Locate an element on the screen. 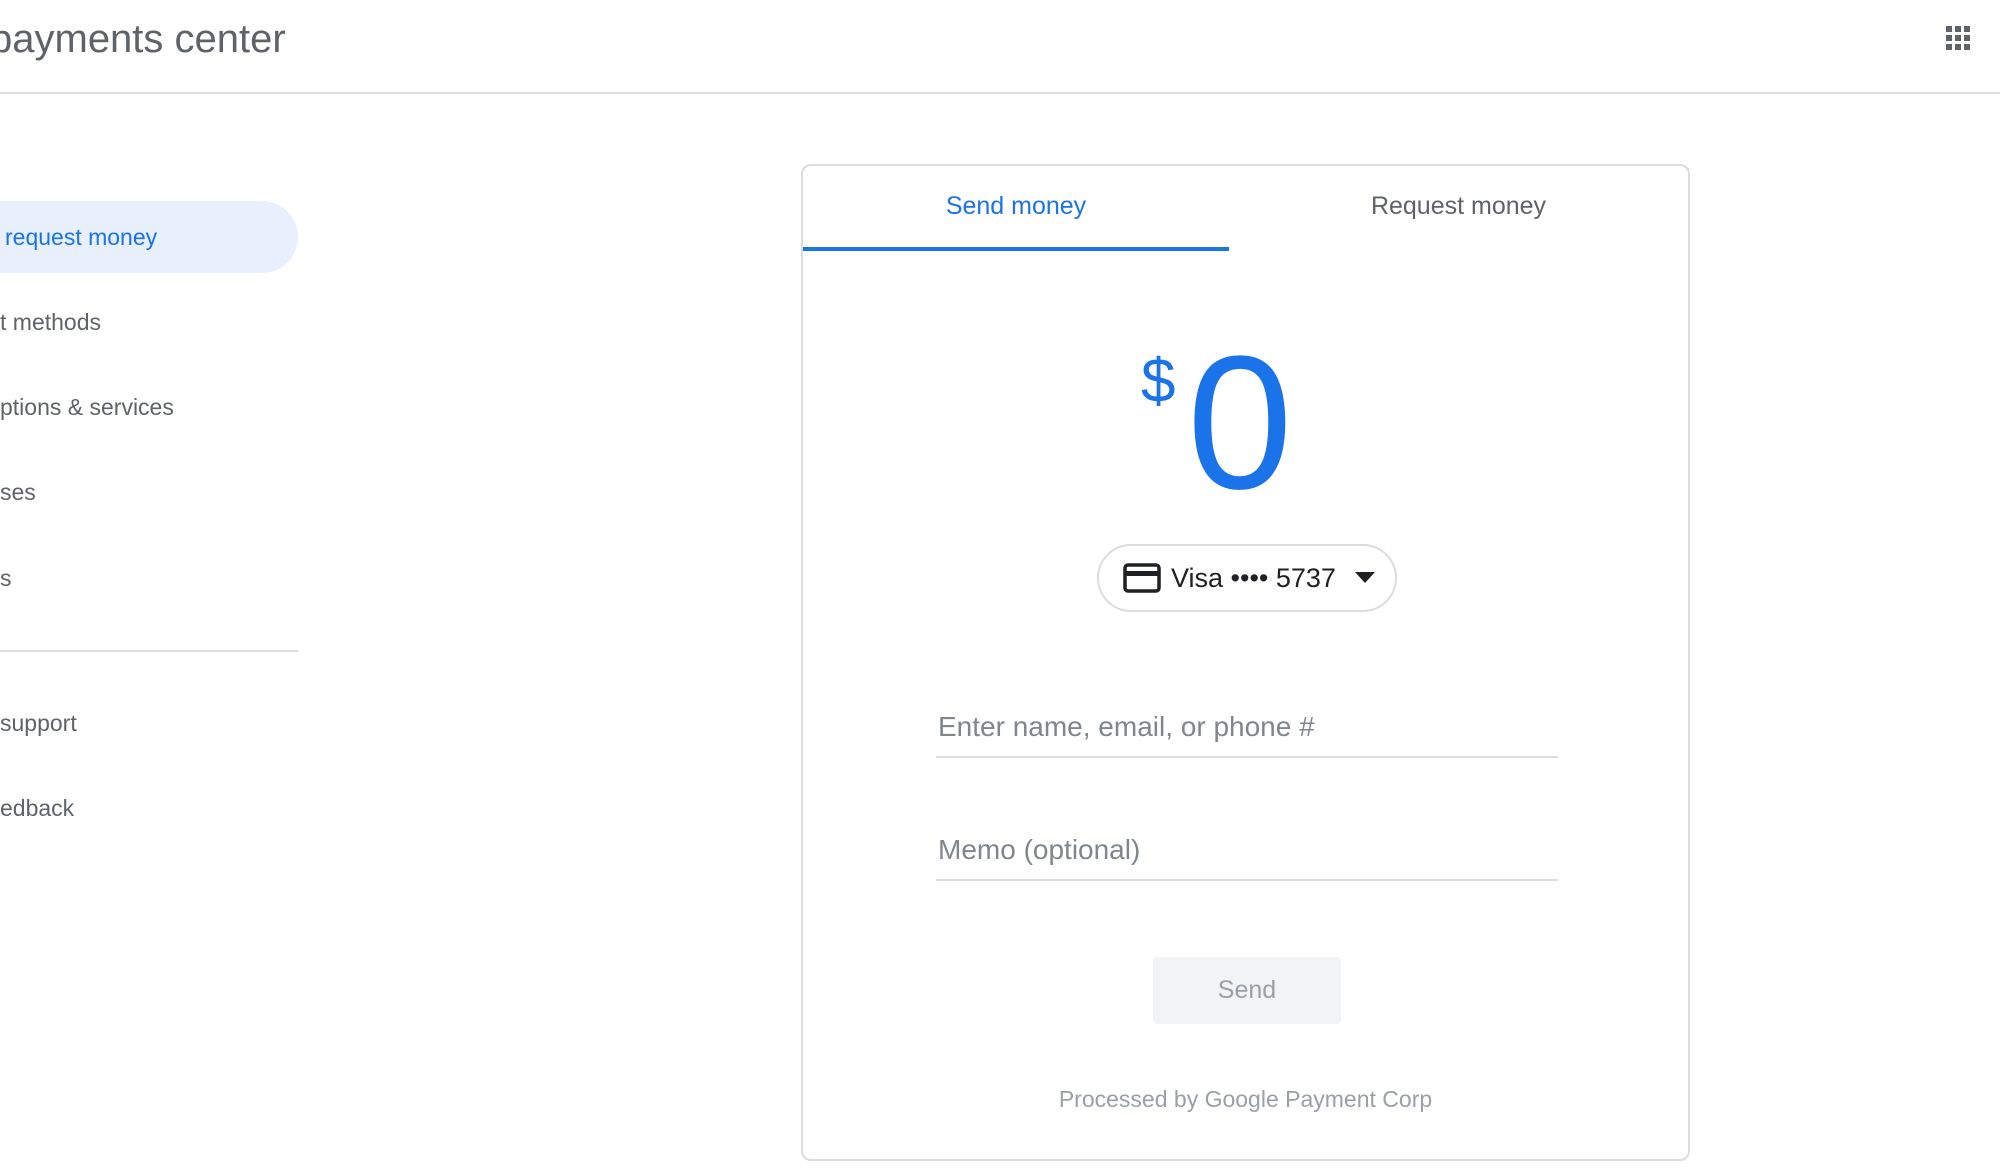 This screenshot has height=1168, width=2000. apps-grid-icon is located at coordinates (1958, 38).